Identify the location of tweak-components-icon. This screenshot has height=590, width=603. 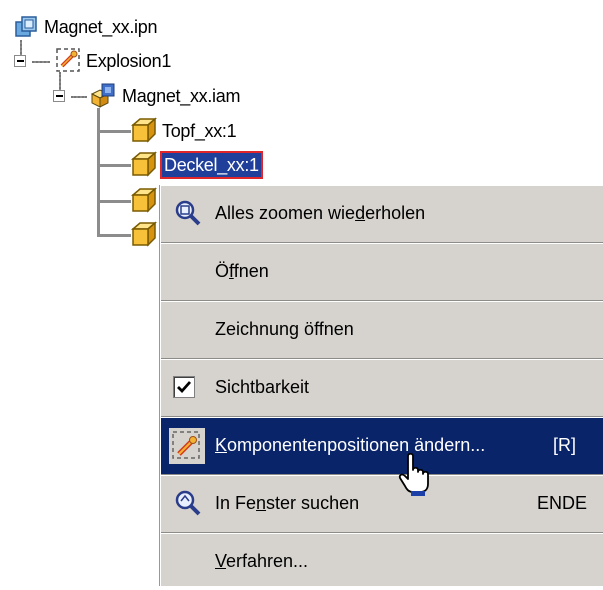
(187, 446).